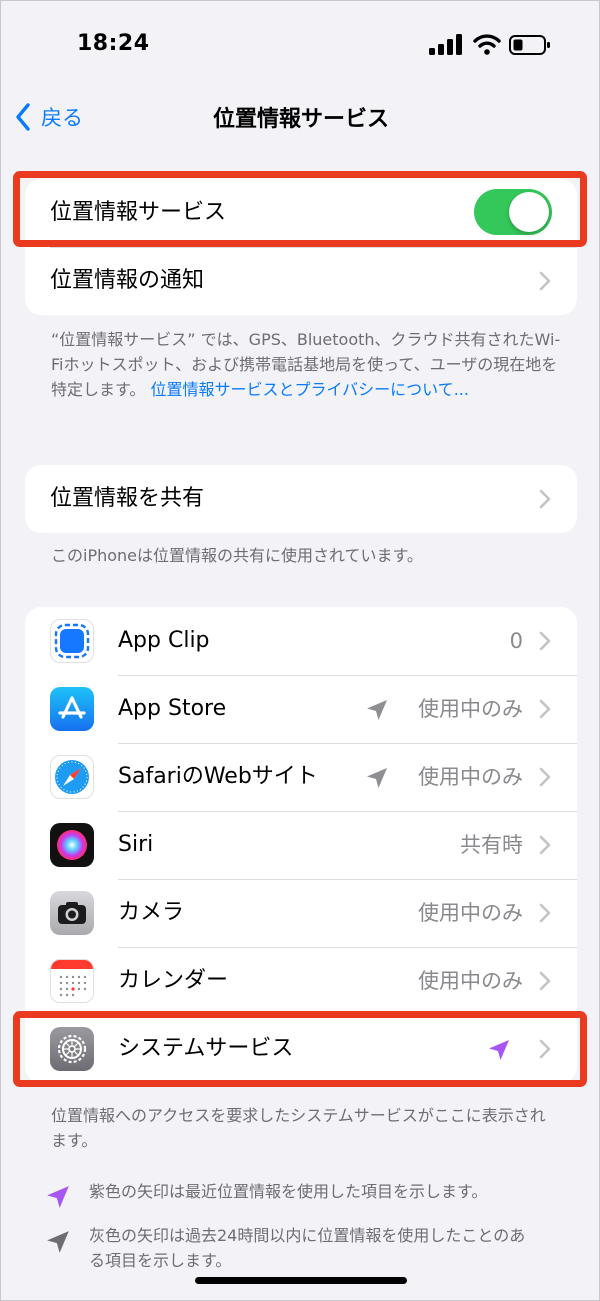 This screenshot has height=1301, width=600. I want to click on app-row-app-store: App Store 使用中のみ, so click(301, 709).